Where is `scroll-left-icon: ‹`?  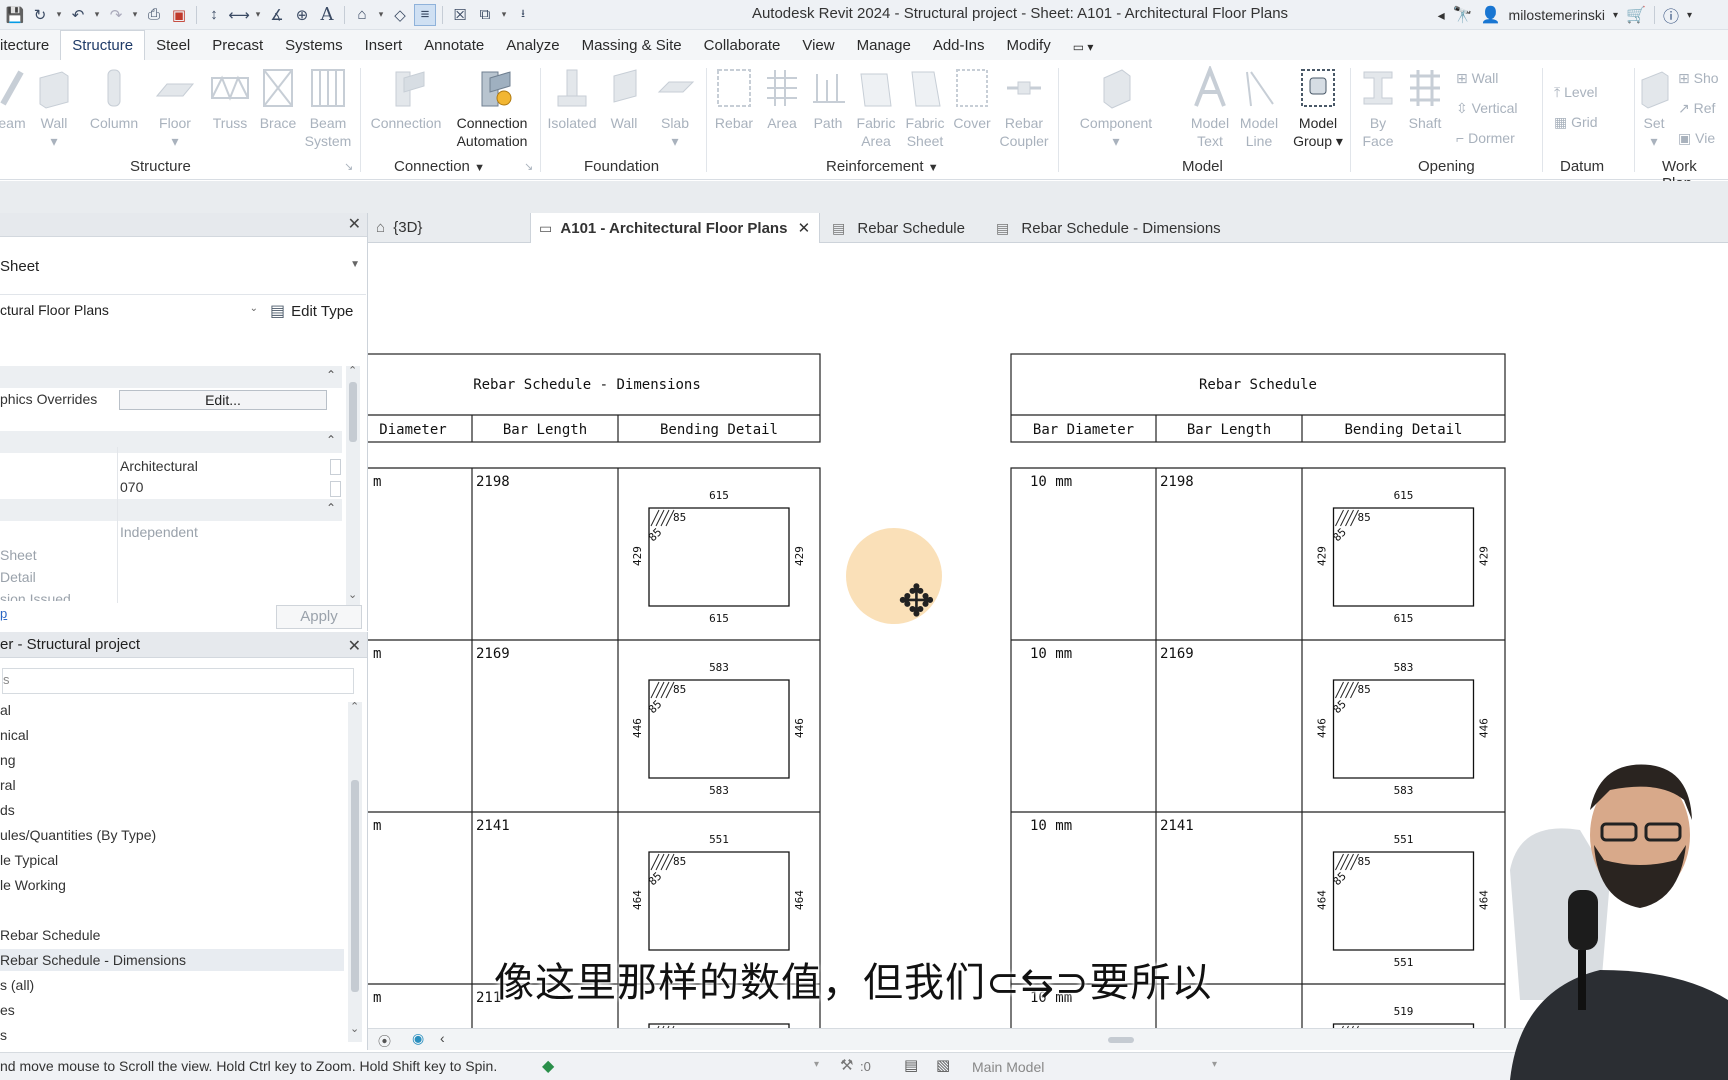
scroll-left-icon: ‹ is located at coordinates (442, 1038).